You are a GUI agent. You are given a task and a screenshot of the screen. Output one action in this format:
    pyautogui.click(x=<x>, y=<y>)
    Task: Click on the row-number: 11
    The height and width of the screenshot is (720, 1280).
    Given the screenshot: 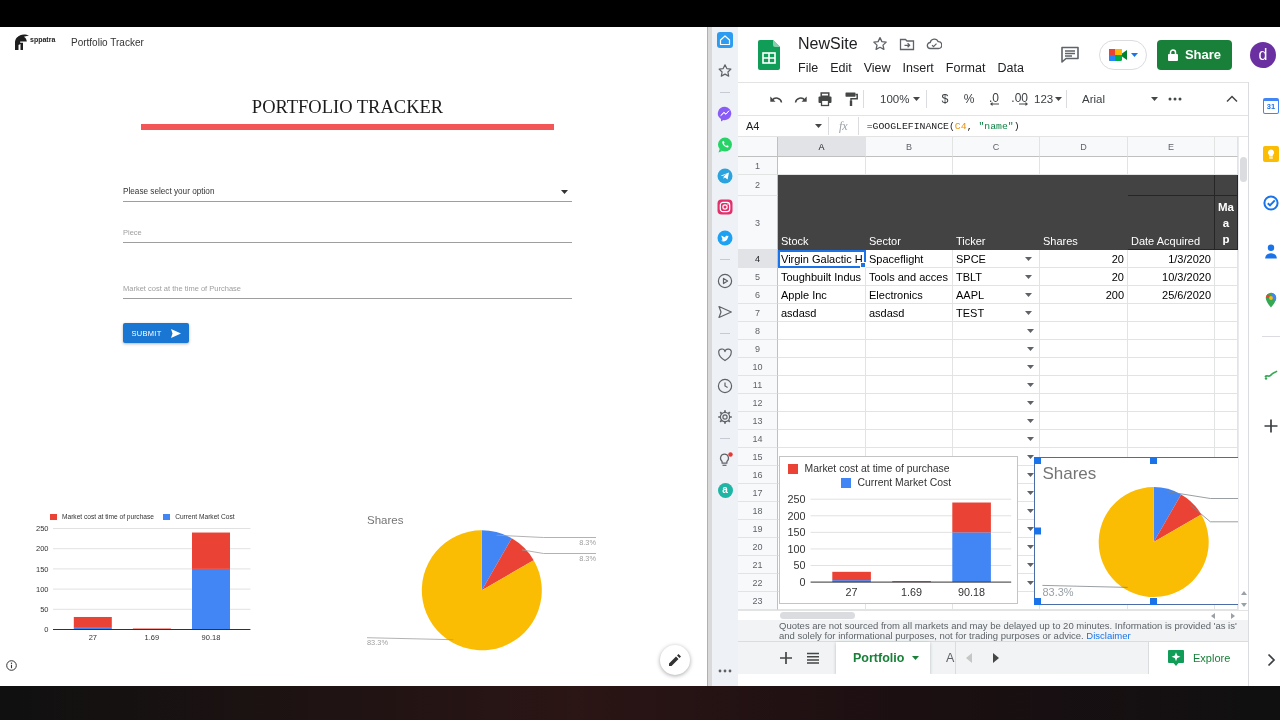 What is the action you would take?
    pyautogui.click(x=758, y=385)
    